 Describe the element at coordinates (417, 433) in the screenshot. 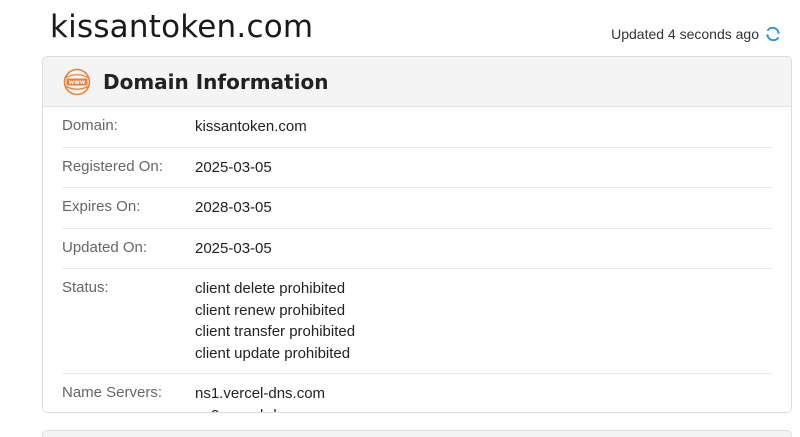

I see `next-card-header` at that location.